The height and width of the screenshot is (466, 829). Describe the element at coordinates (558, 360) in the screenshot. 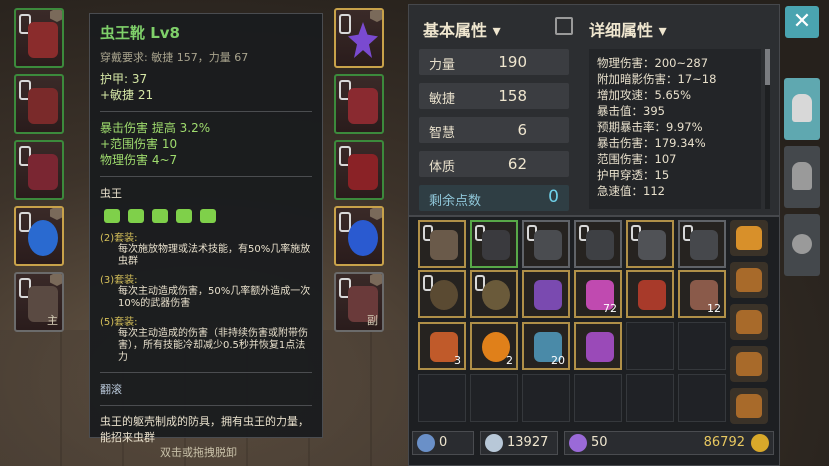

I see `item-count: 20` at that location.